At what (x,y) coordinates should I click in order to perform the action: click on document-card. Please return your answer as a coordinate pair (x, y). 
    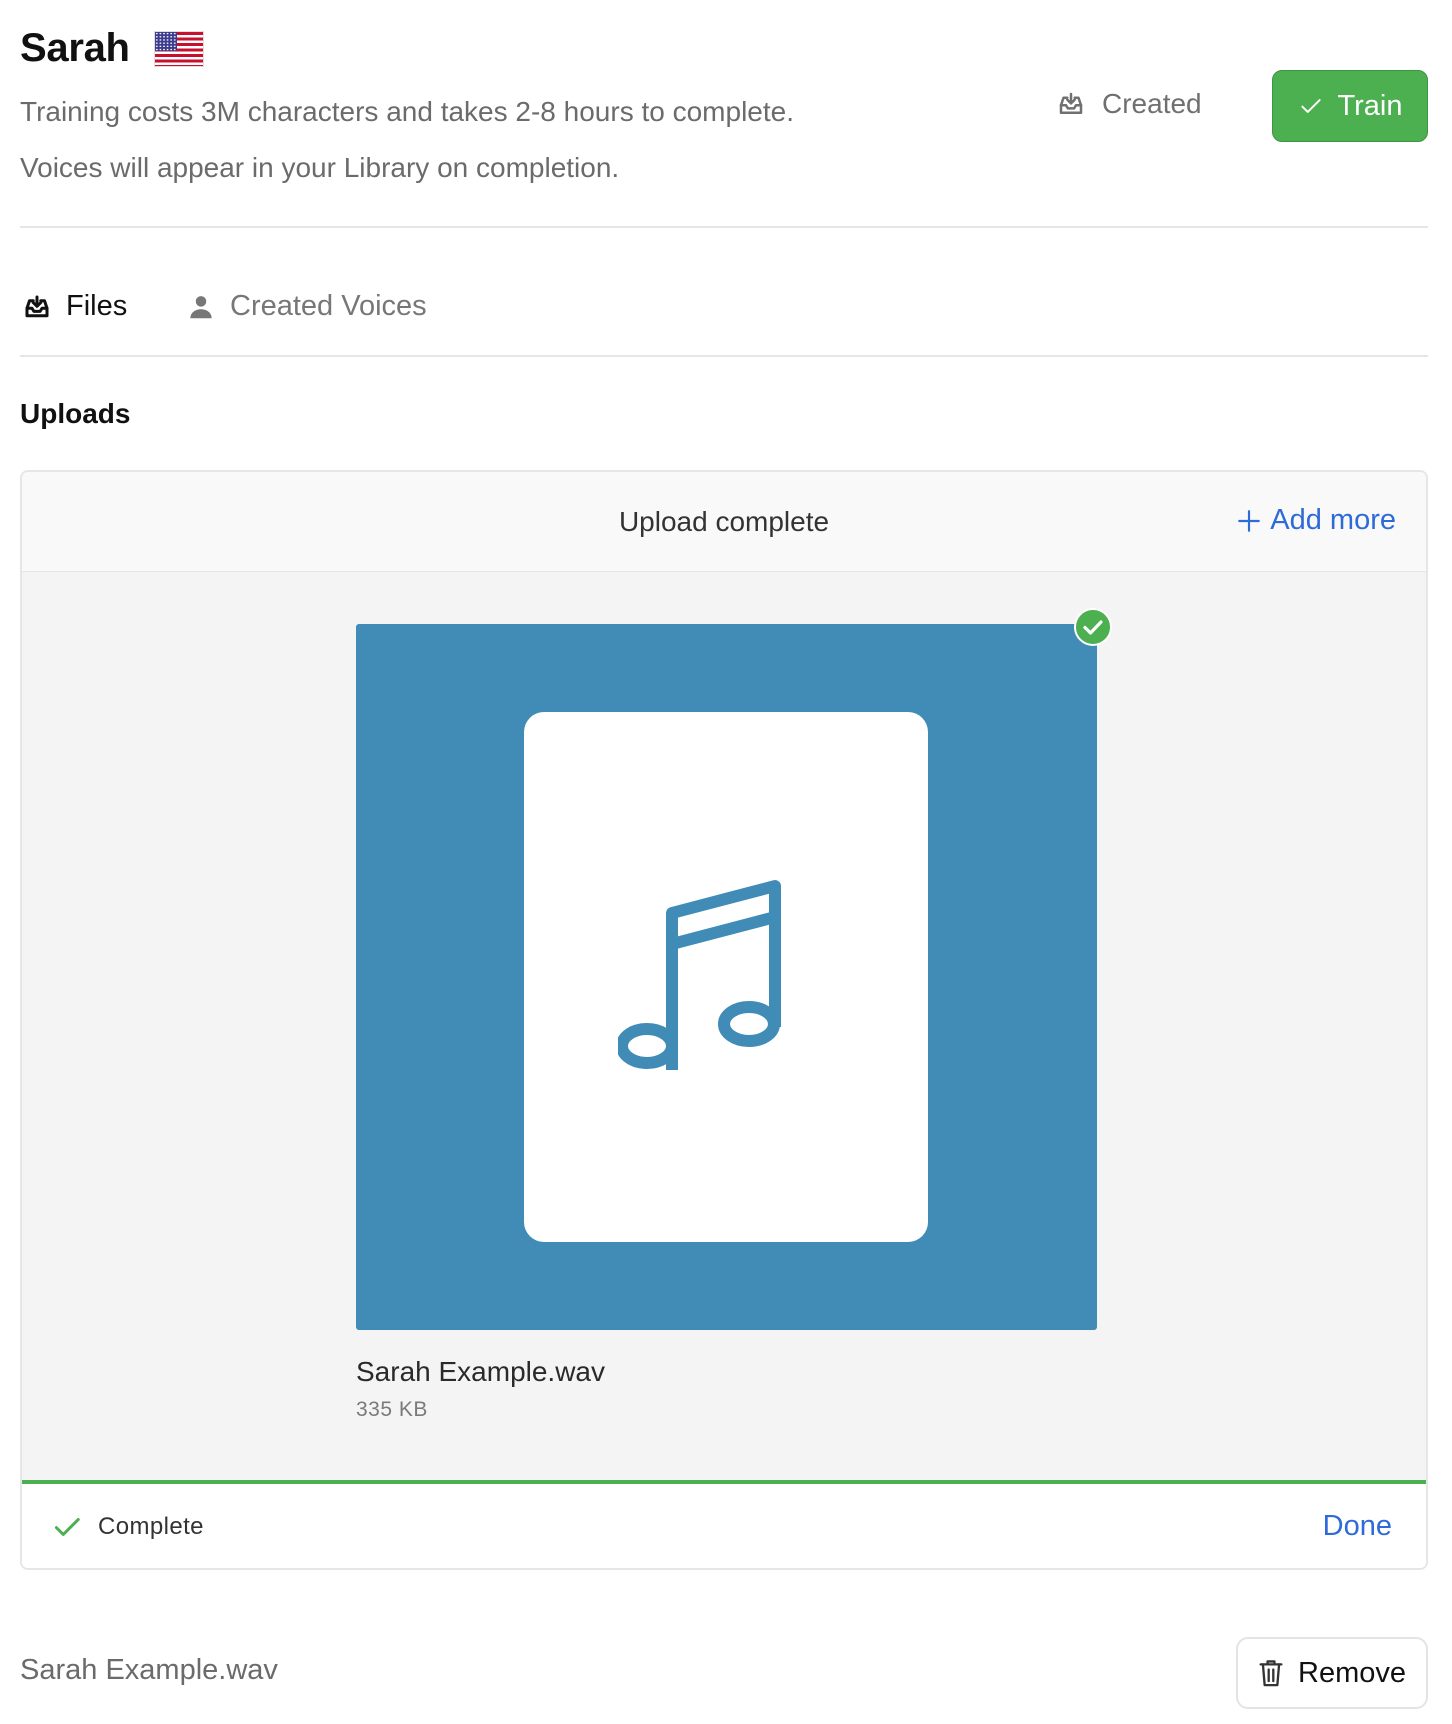
    Looking at the image, I should click on (726, 977).